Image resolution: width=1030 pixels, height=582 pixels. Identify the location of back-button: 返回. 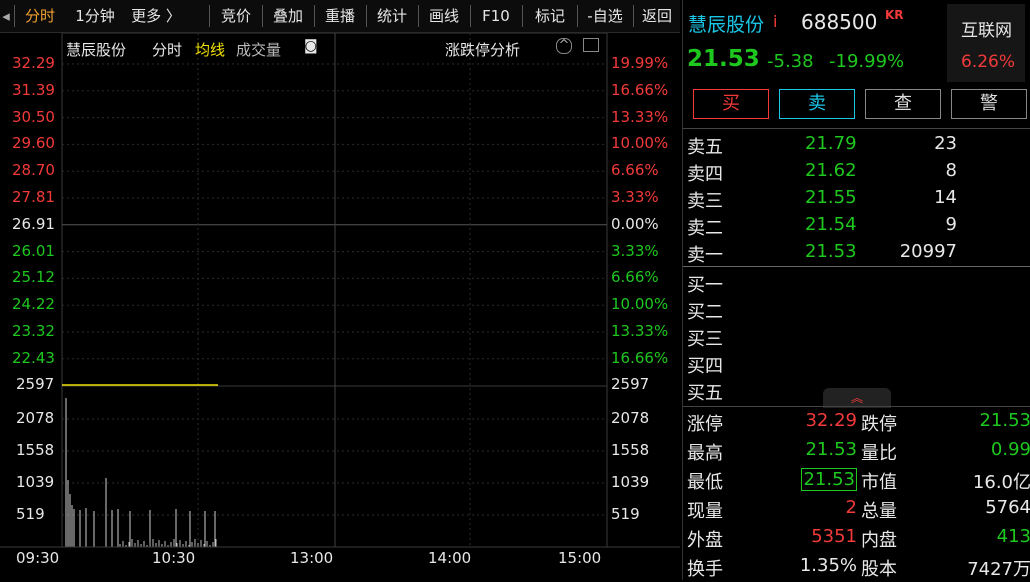
(657, 16).